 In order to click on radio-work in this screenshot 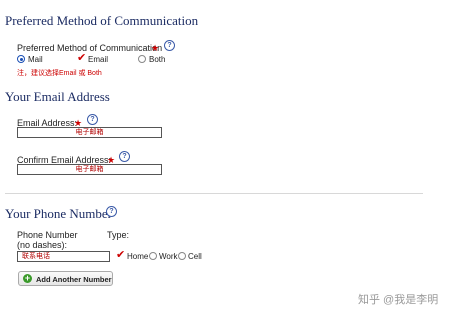, I will do `click(153, 256)`.